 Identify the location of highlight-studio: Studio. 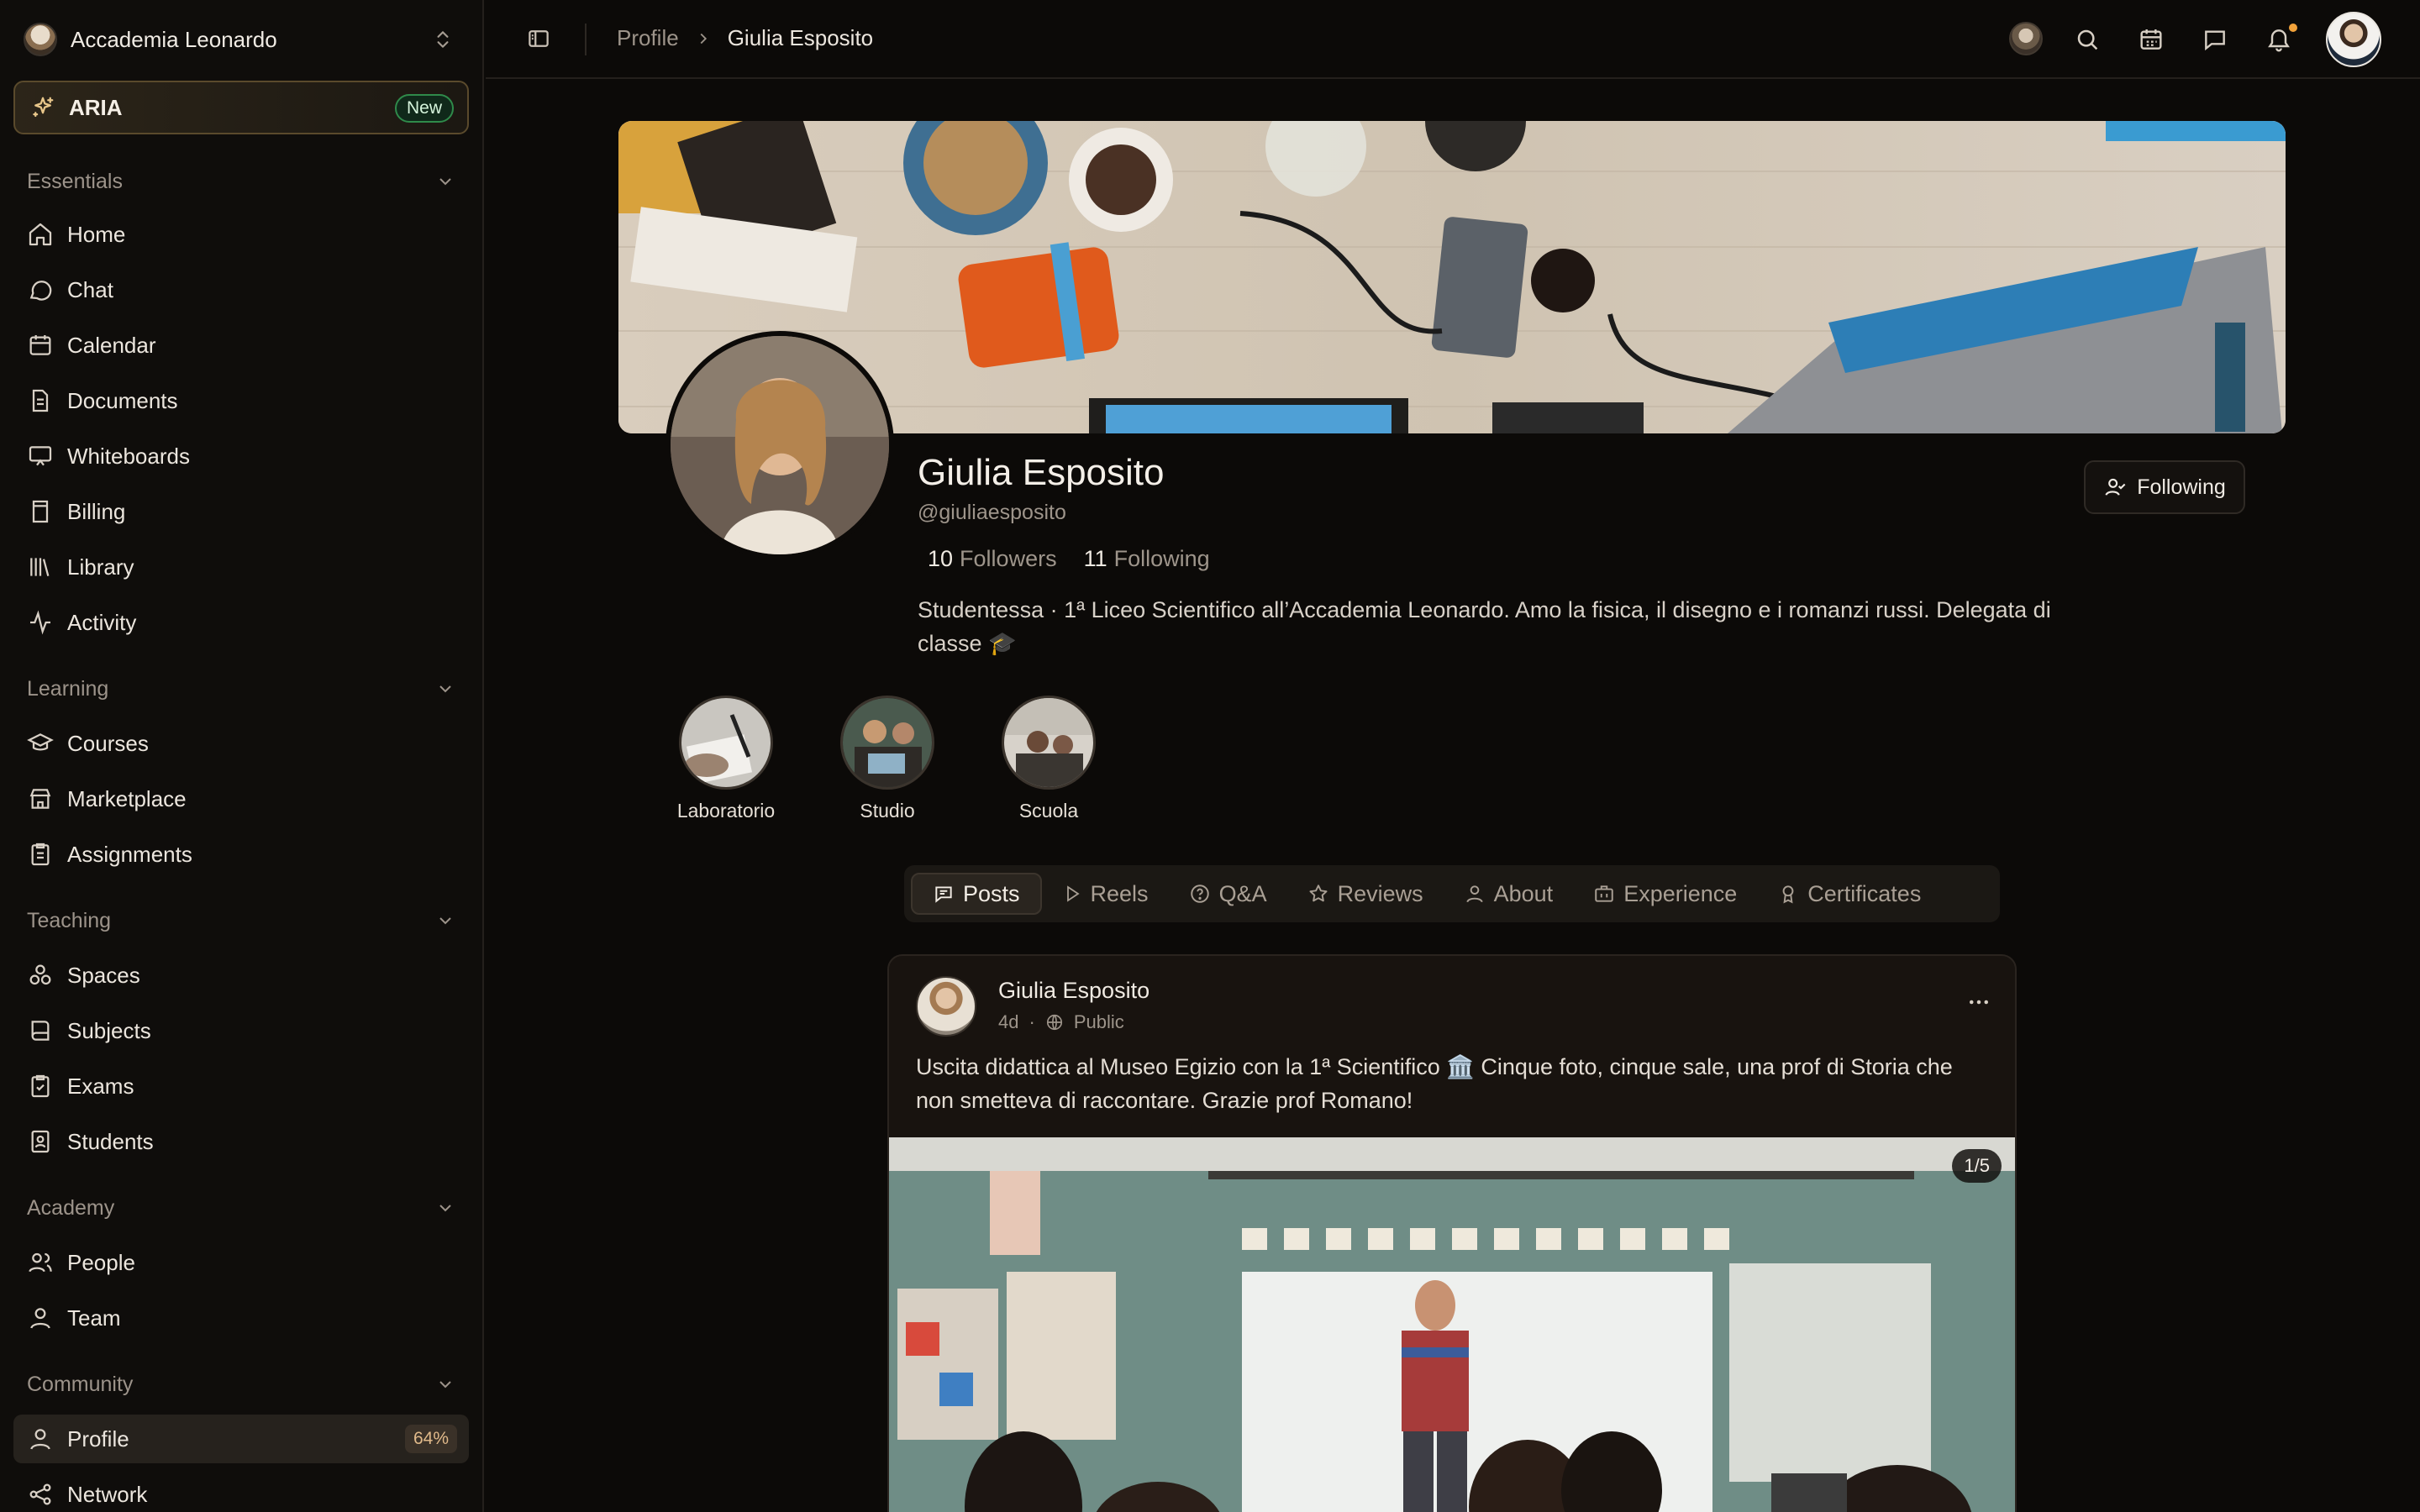
(887, 759).